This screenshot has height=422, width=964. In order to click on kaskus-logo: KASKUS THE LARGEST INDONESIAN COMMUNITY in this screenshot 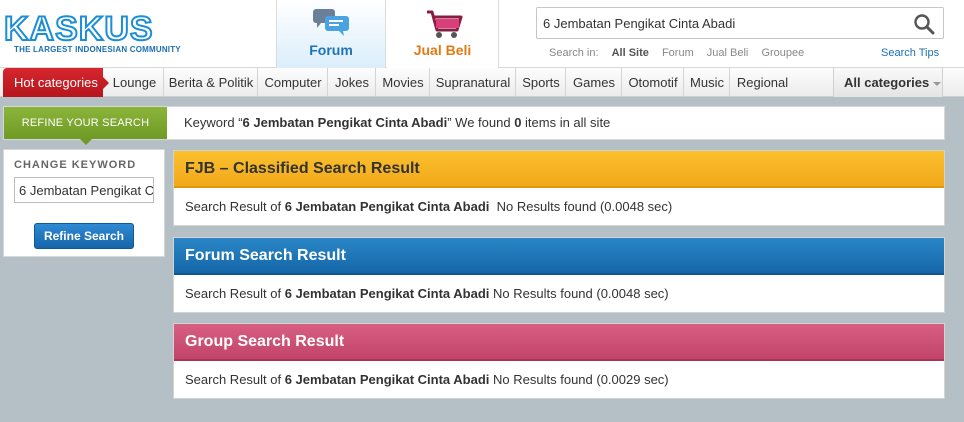, I will do `click(98, 35)`.